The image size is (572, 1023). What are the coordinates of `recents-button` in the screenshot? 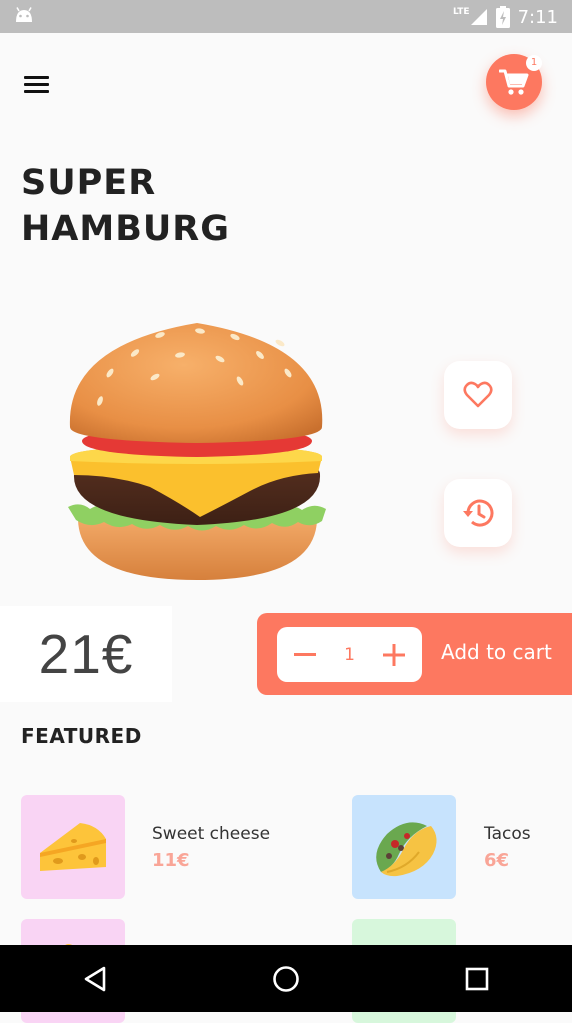 It's located at (477, 979).